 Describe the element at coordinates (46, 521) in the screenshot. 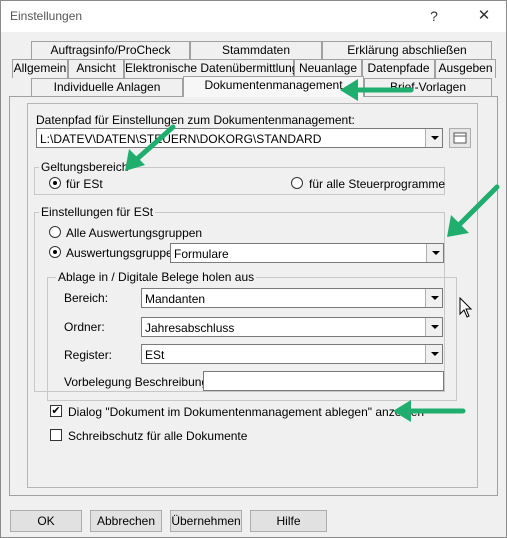

I see `ok-button: OK` at that location.